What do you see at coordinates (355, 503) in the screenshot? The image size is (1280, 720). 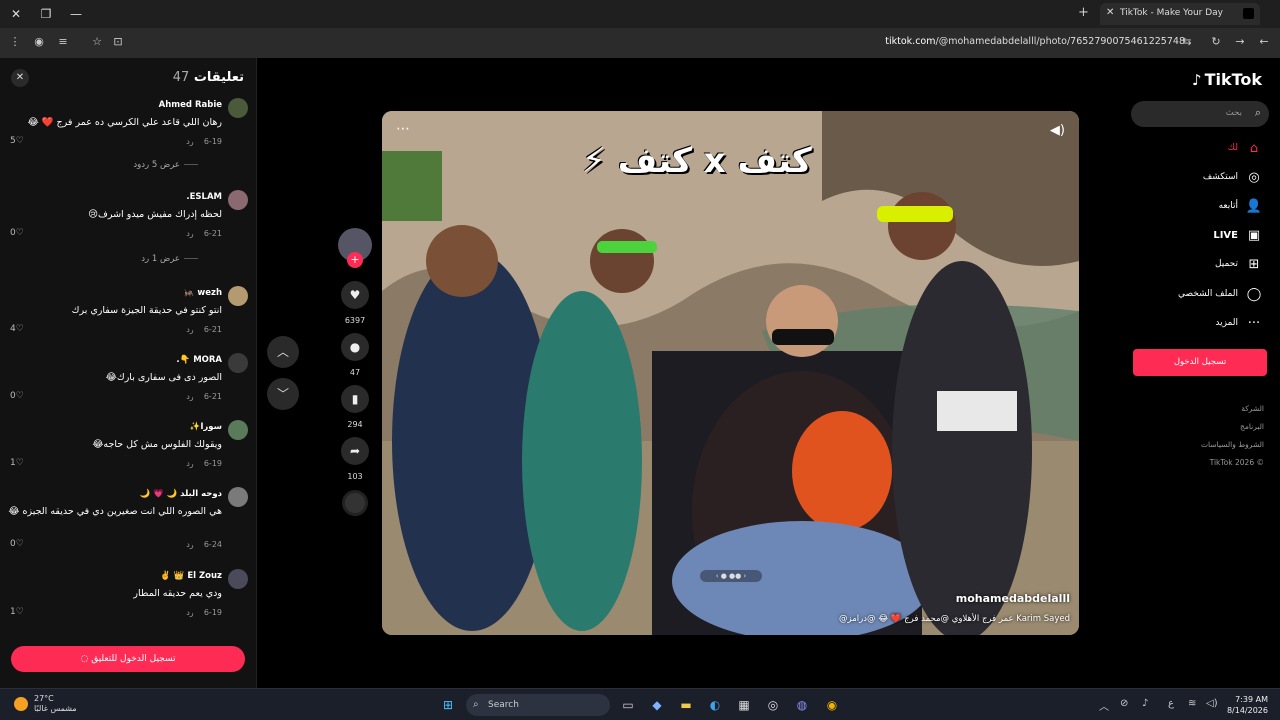 I see `music-disc-icon` at bounding box center [355, 503].